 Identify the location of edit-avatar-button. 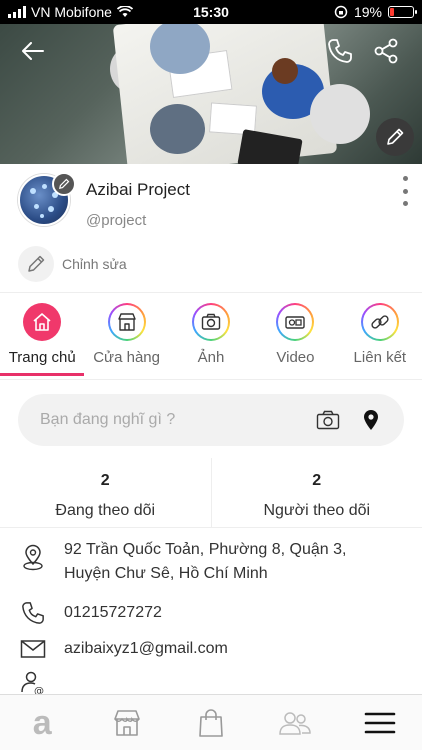
(64, 184).